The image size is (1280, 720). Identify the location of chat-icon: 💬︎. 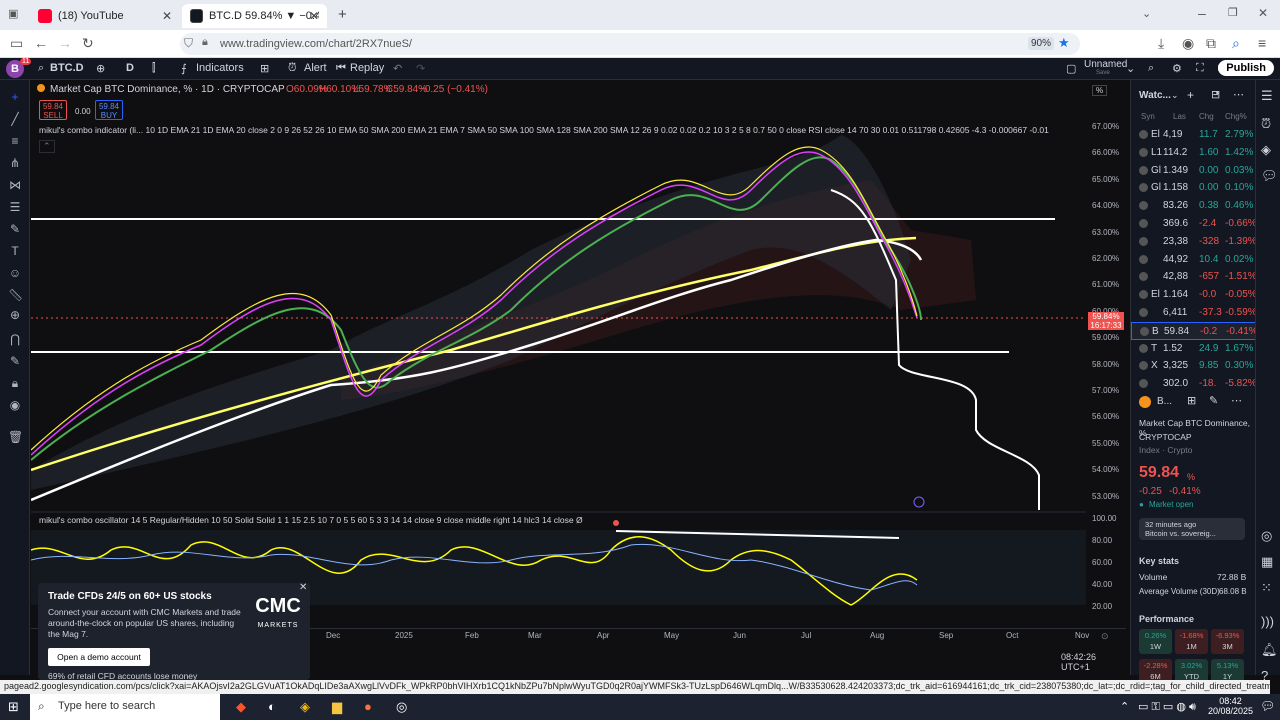
(1269, 176).